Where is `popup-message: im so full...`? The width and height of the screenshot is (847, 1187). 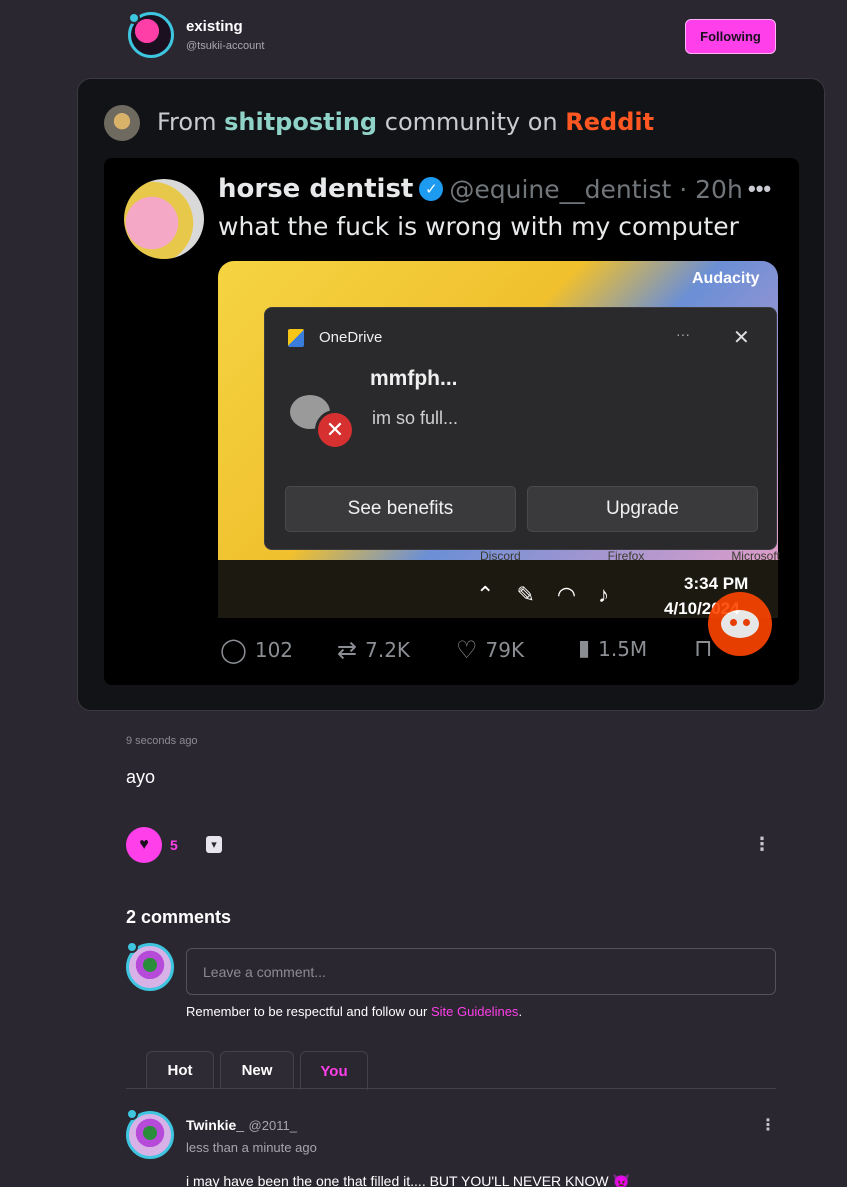
popup-message: im so full... is located at coordinates (415, 418).